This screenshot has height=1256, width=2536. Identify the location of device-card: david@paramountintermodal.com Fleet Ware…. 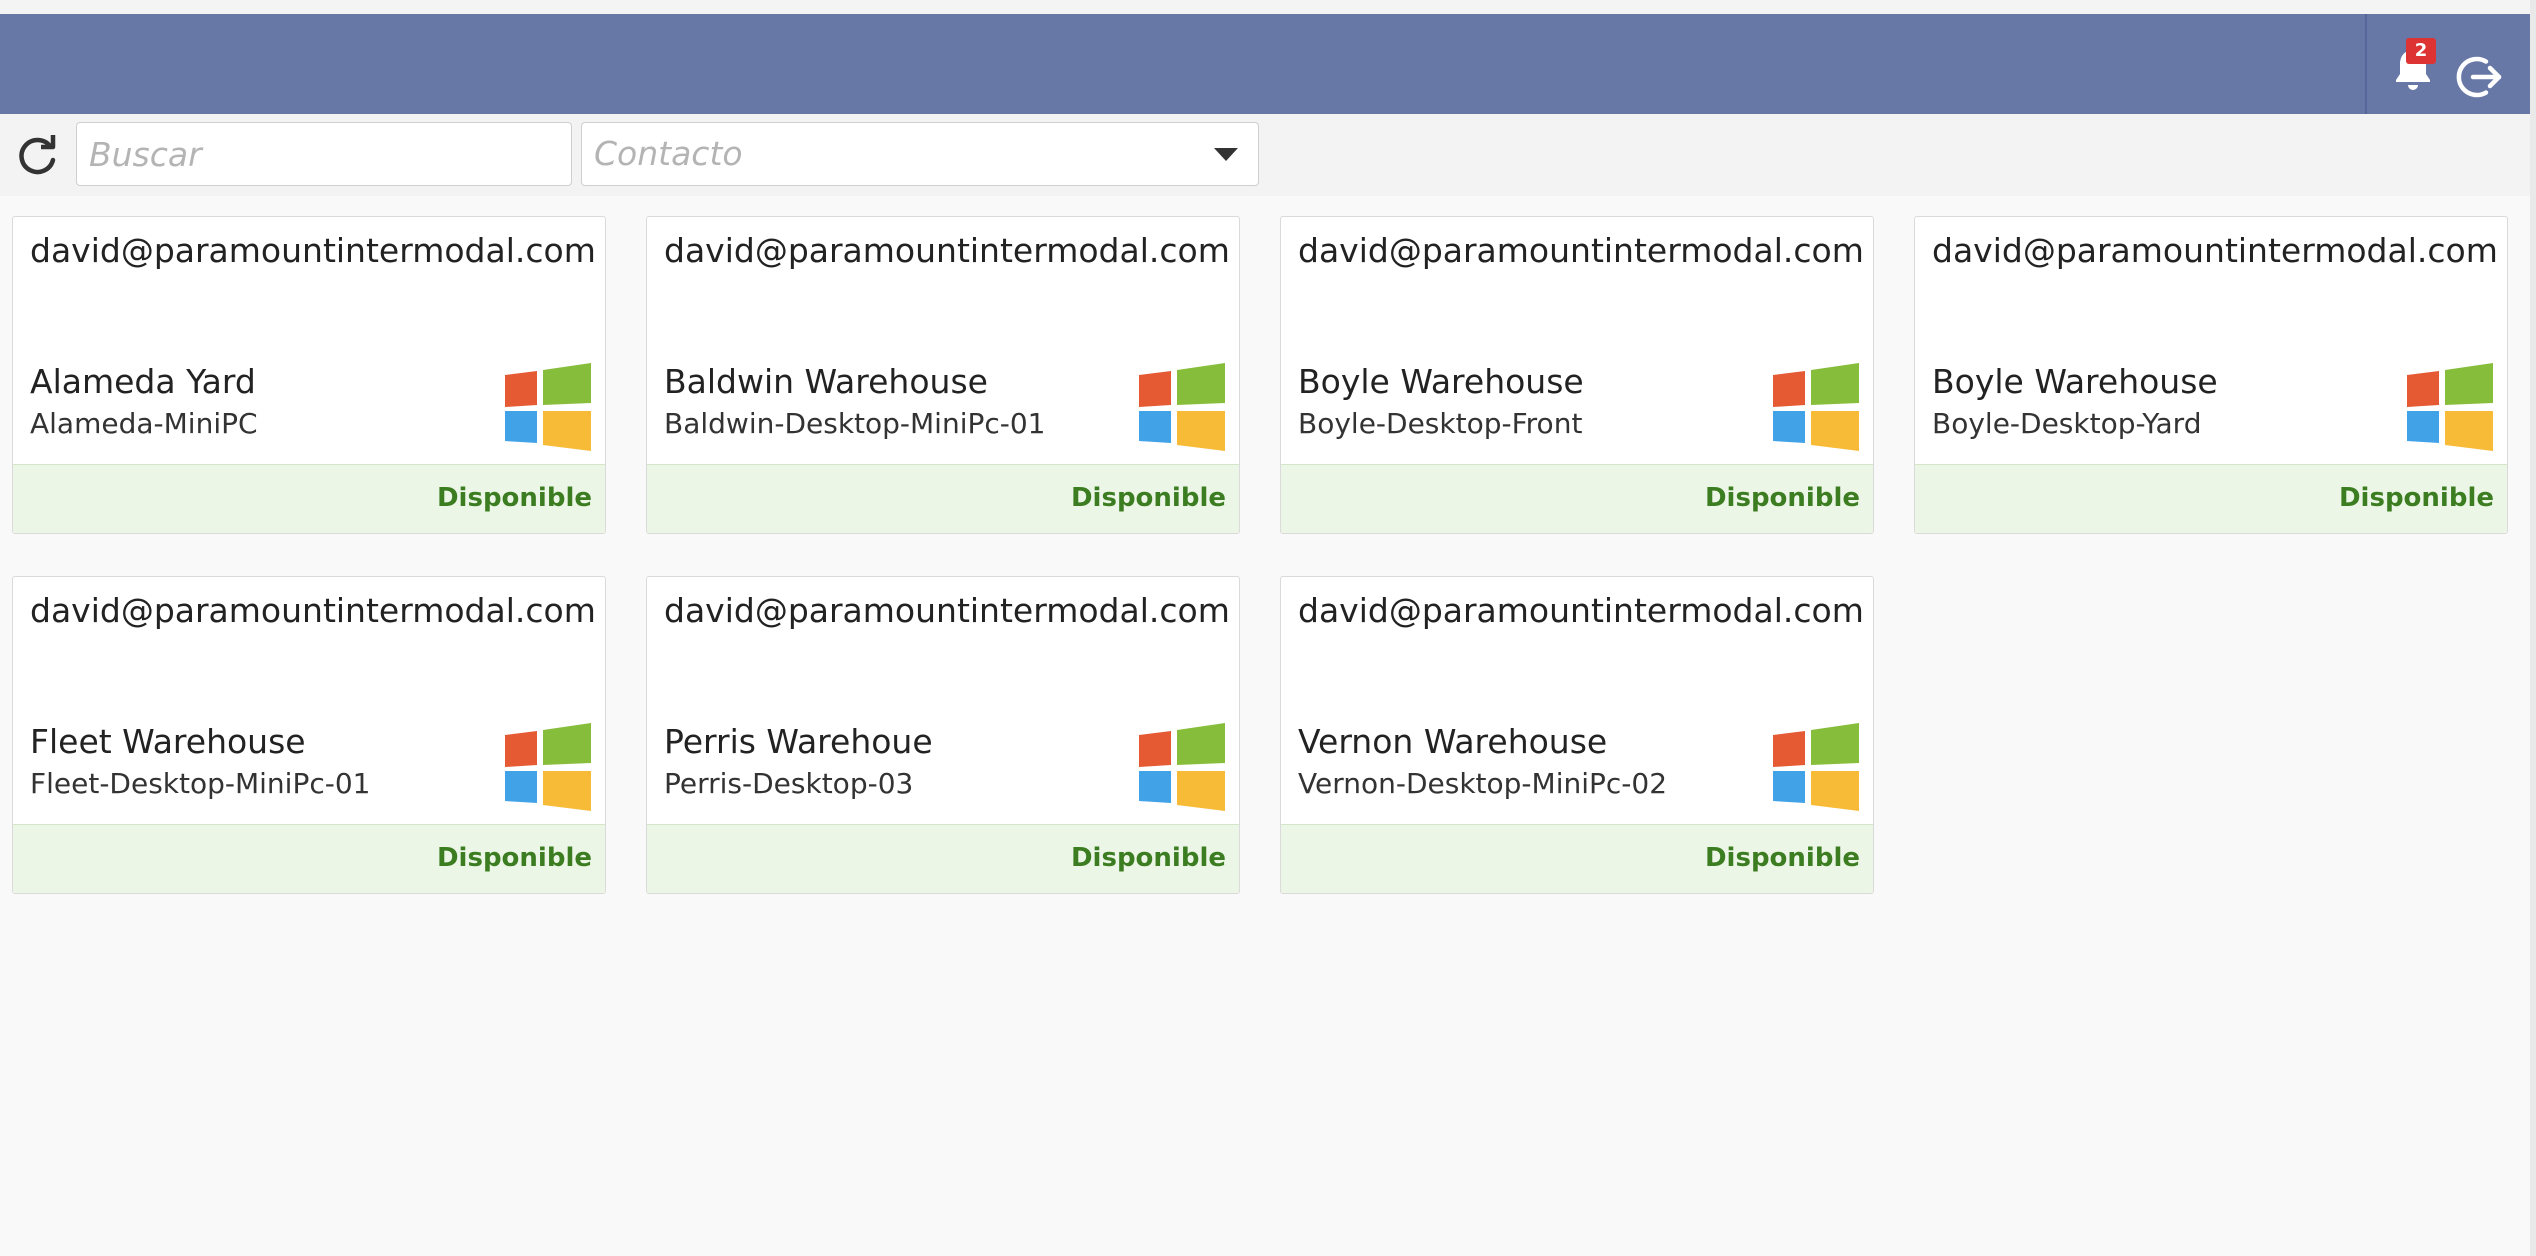
(309, 735).